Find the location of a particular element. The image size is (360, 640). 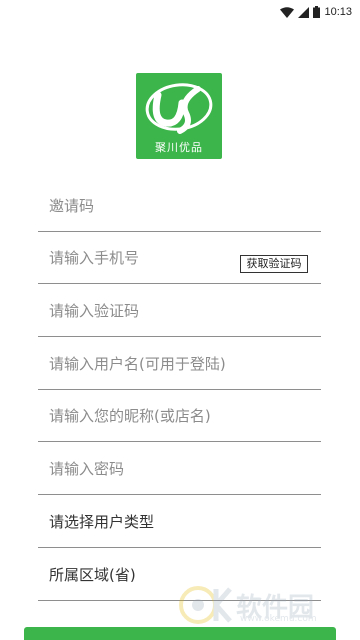

logo-mark-icon is located at coordinates (179, 108).